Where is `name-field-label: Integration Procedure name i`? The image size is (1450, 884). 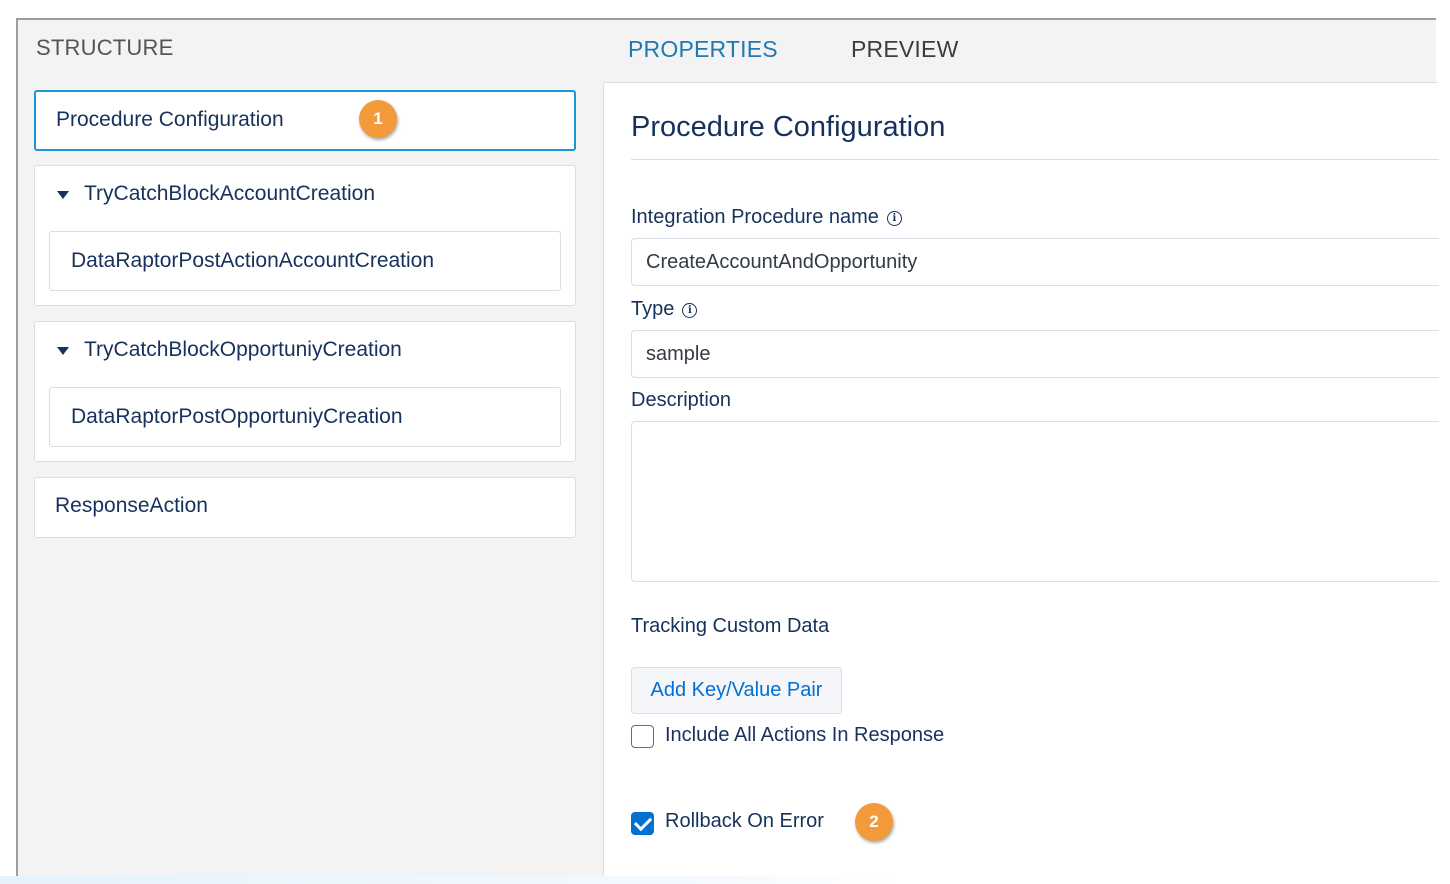
name-field-label: Integration Procedure name i is located at coordinates (766, 217).